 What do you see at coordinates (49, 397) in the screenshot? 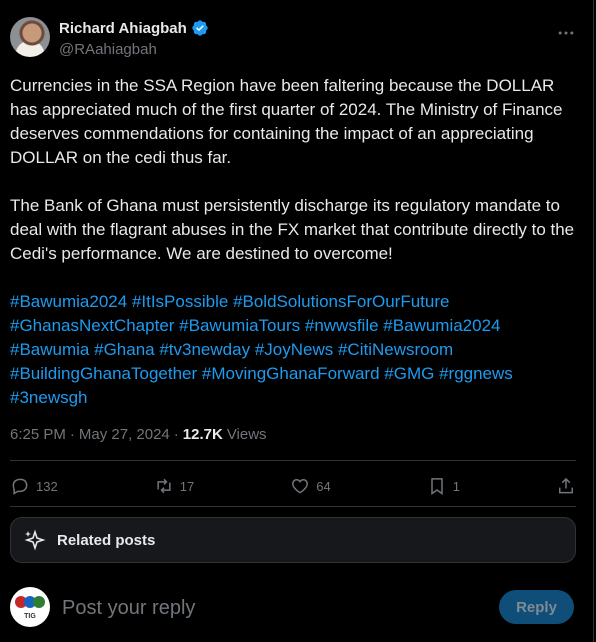
I see `hashtag-link: #3newsgh` at bounding box center [49, 397].